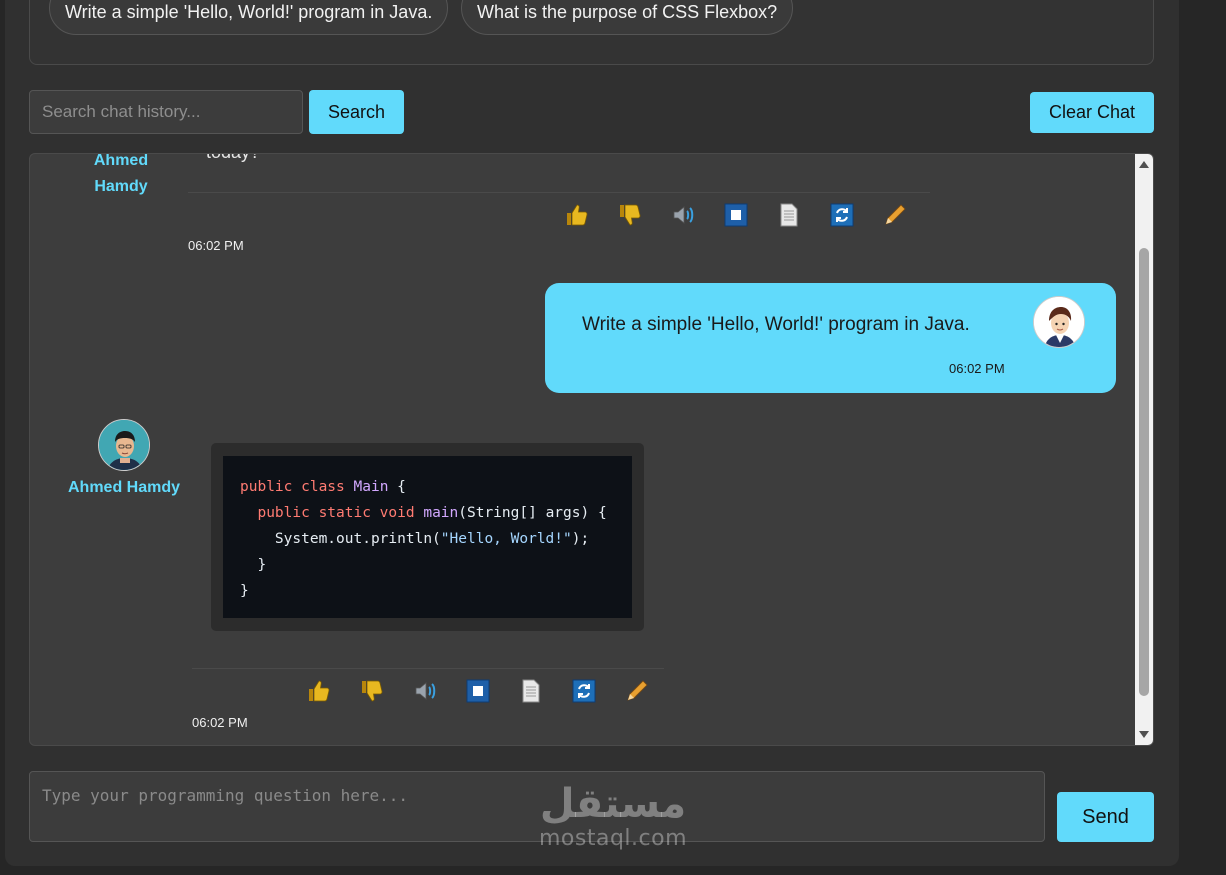 This screenshot has height=875, width=1226. I want to click on question-input, so click(537, 806).